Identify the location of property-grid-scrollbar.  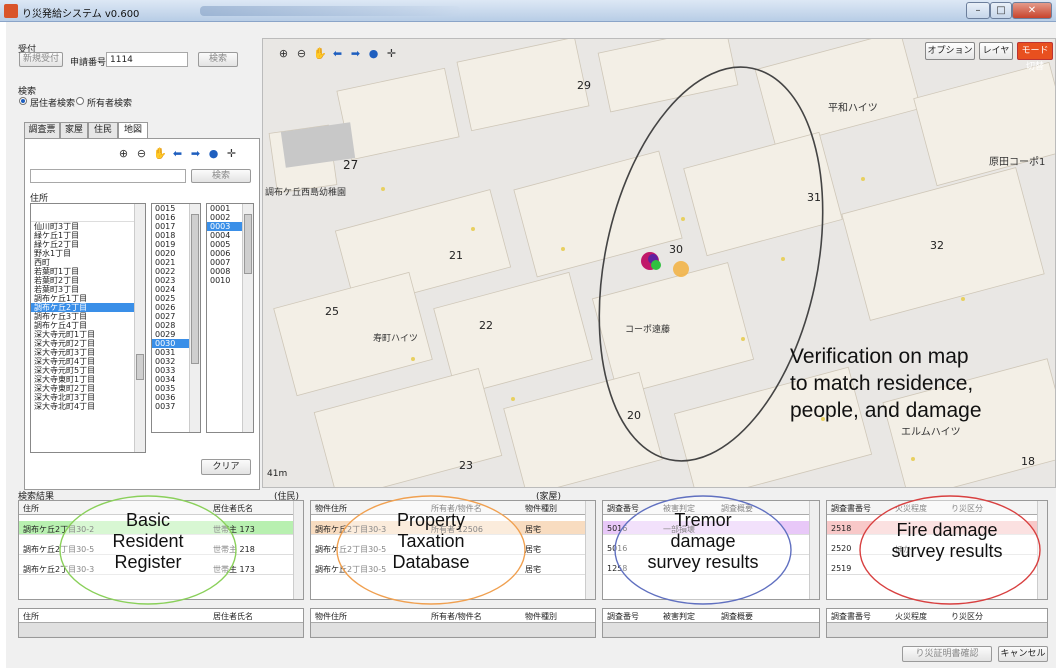
(590, 550).